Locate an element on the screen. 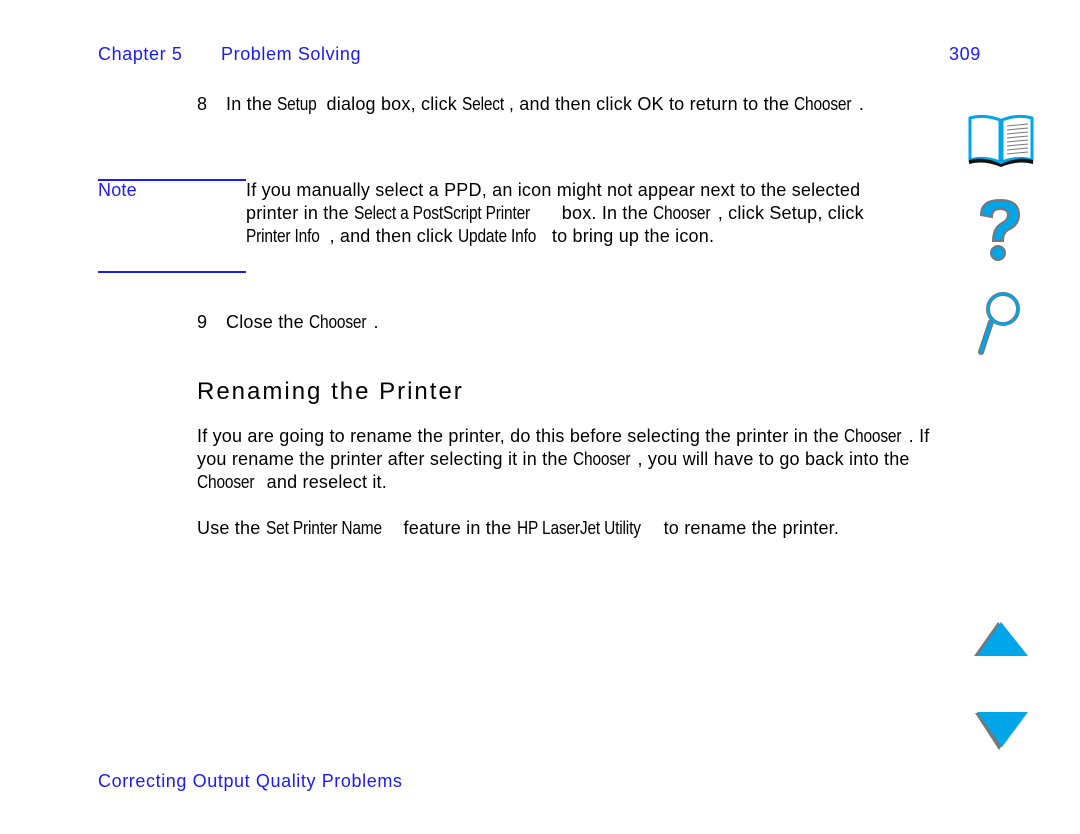  text-segment: to bring up the icon. is located at coordinates (630, 236).